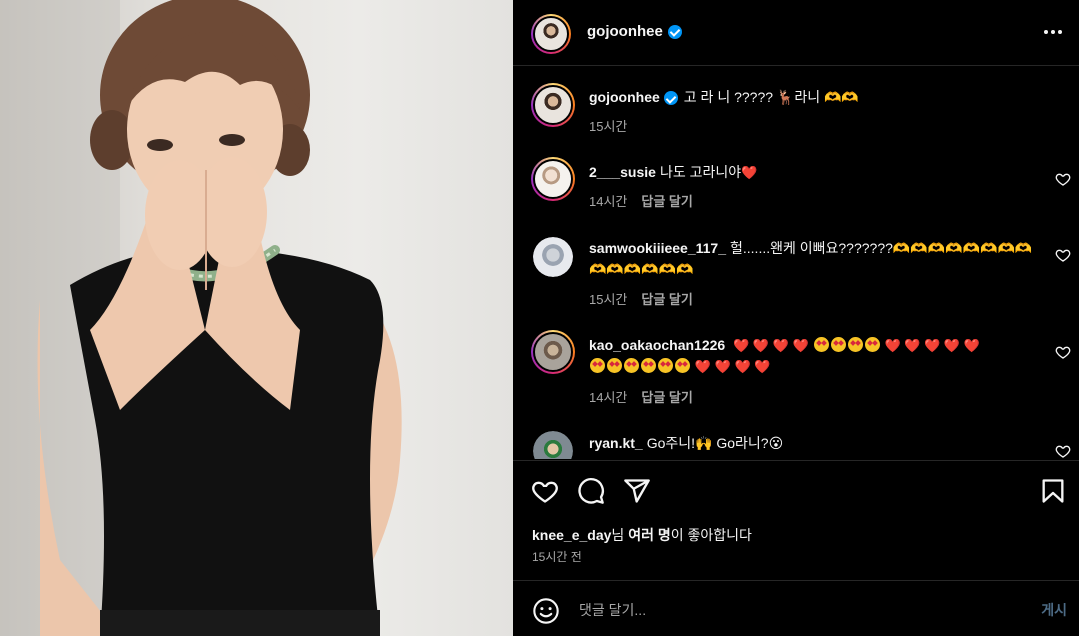 The height and width of the screenshot is (636, 1079). I want to click on comment-meta: 15시간 답글 달기, so click(641, 298).